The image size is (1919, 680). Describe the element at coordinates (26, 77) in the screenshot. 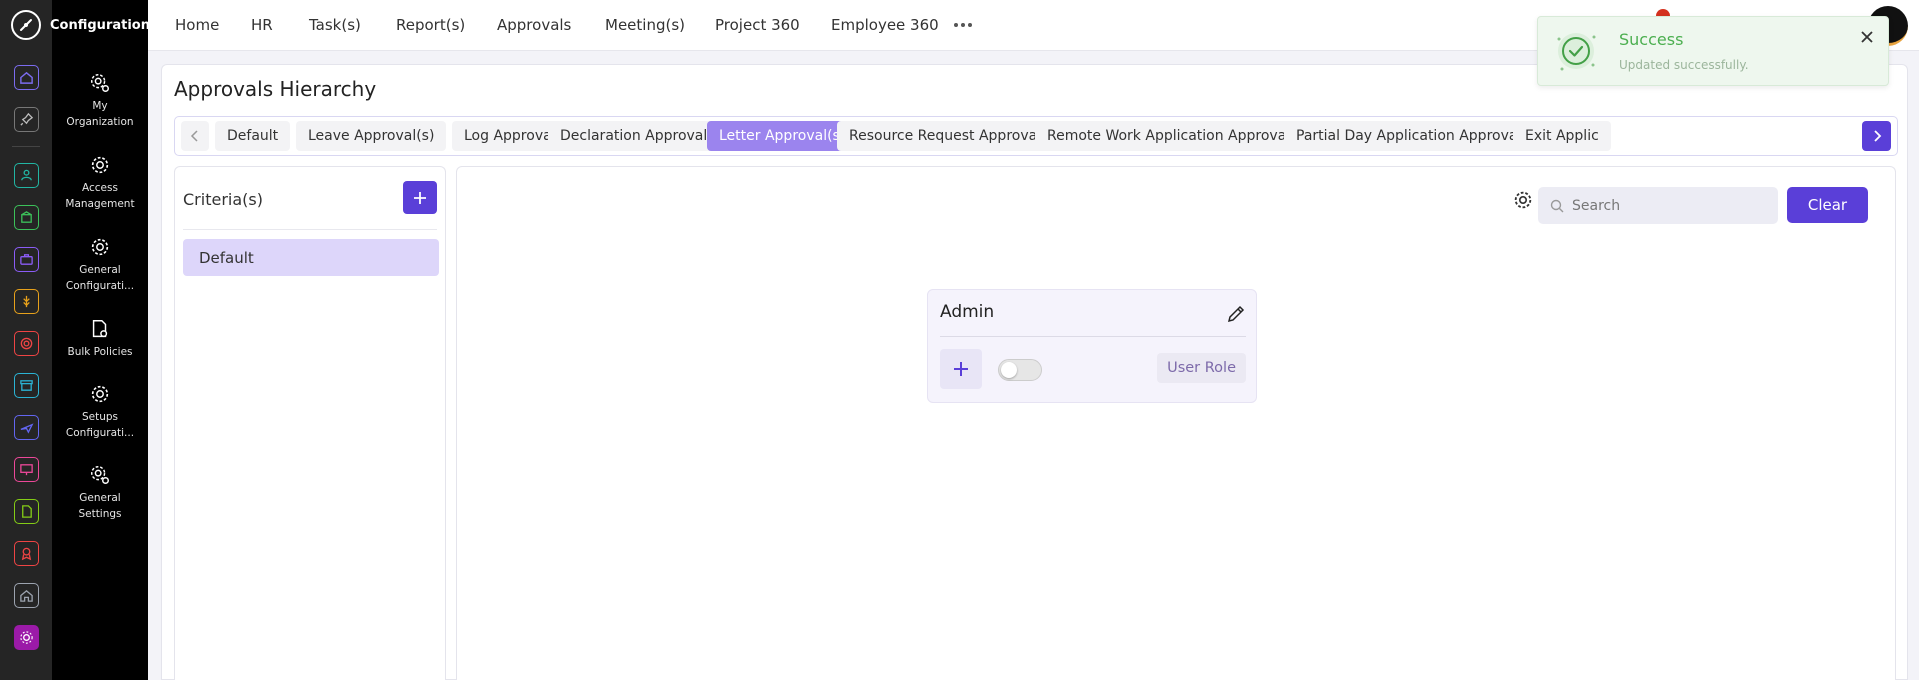

I see `home-icon` at that location.